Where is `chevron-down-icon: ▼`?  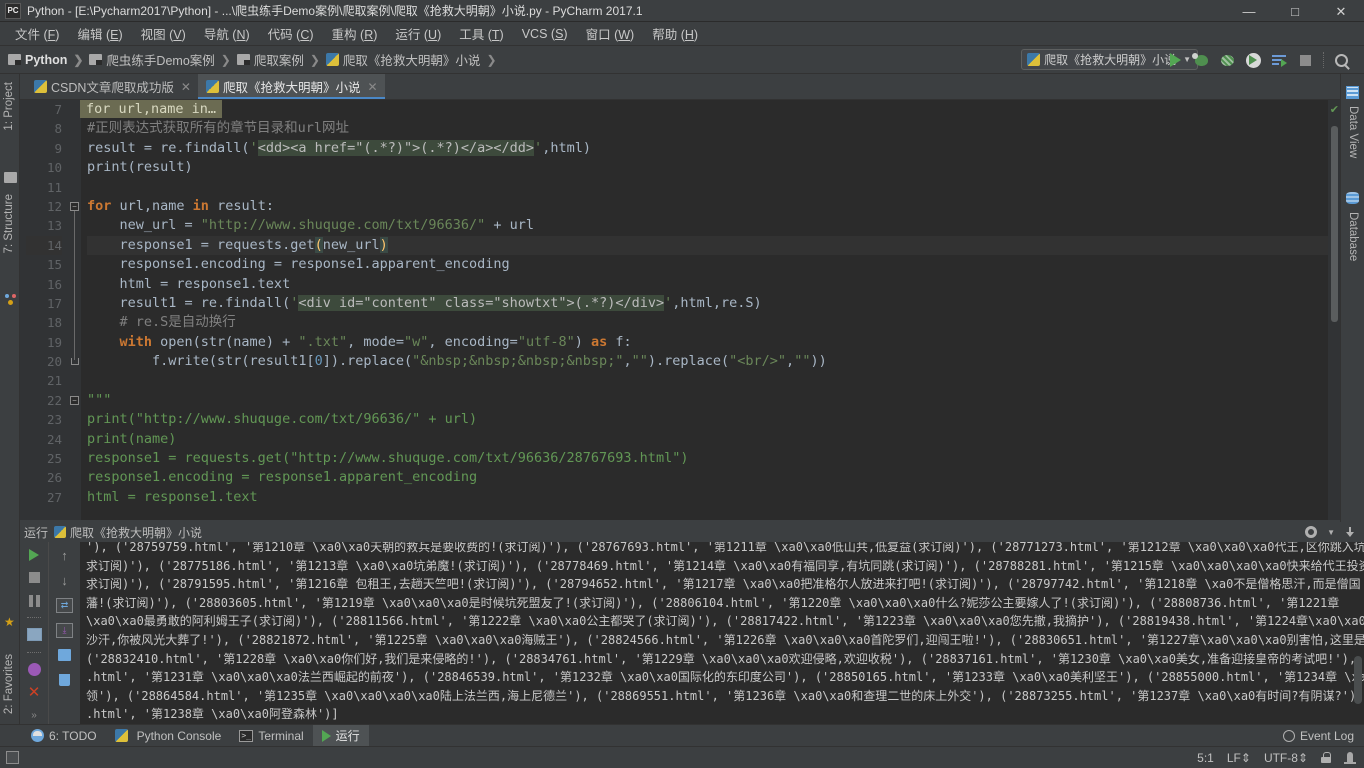 chevron-down-icon: ▼ is located at coordinates (1331, 532).